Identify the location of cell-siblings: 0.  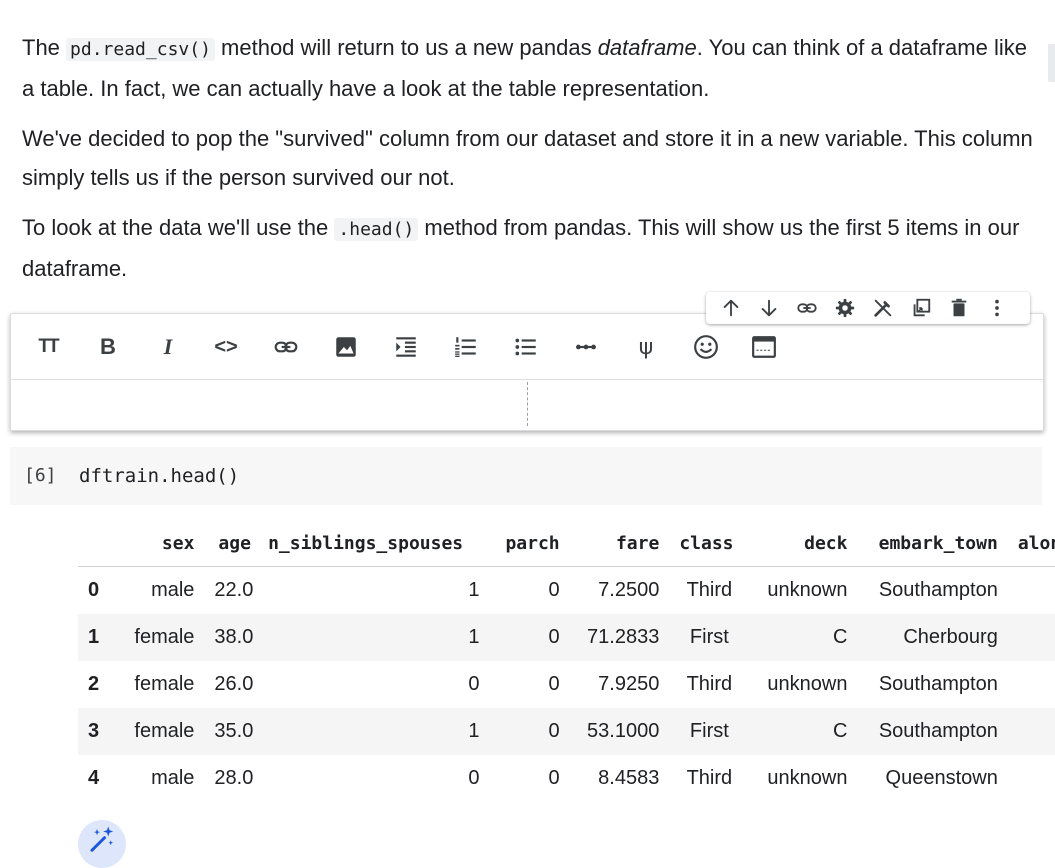
(474, 778).